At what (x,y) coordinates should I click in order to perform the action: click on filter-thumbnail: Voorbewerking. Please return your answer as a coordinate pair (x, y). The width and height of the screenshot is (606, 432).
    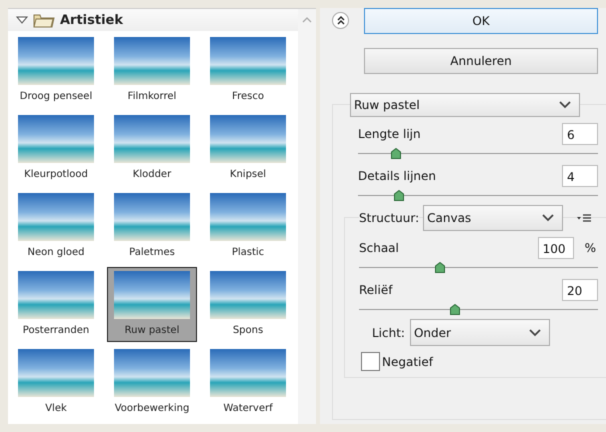
    Looking at the image, I should click on (152, 382).